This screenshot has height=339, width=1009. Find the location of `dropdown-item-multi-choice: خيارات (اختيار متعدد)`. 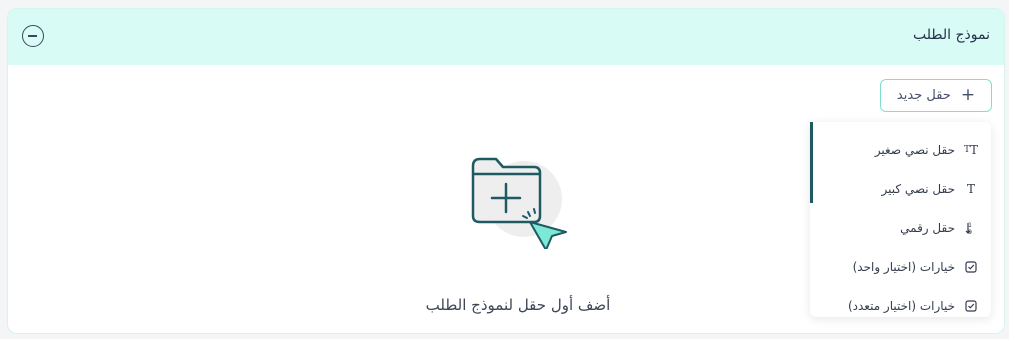

dropdown-item-multi-choice: خيارات (اختيار متعدد) is located at coordinates (902, 305).